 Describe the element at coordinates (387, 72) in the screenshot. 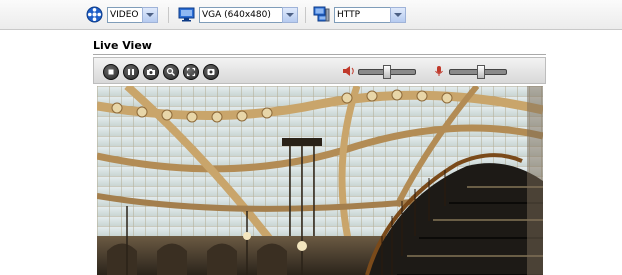

I see `speaker-volume-knob` at that location.